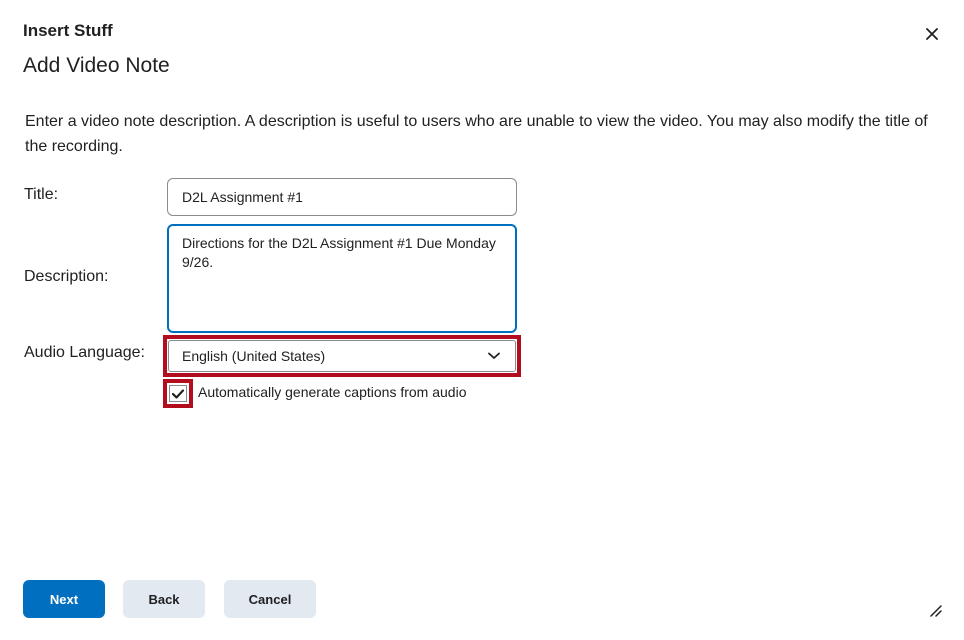  Describe the element at coordinates (342, 197) in the screenshot. I see `title-input` at that location.